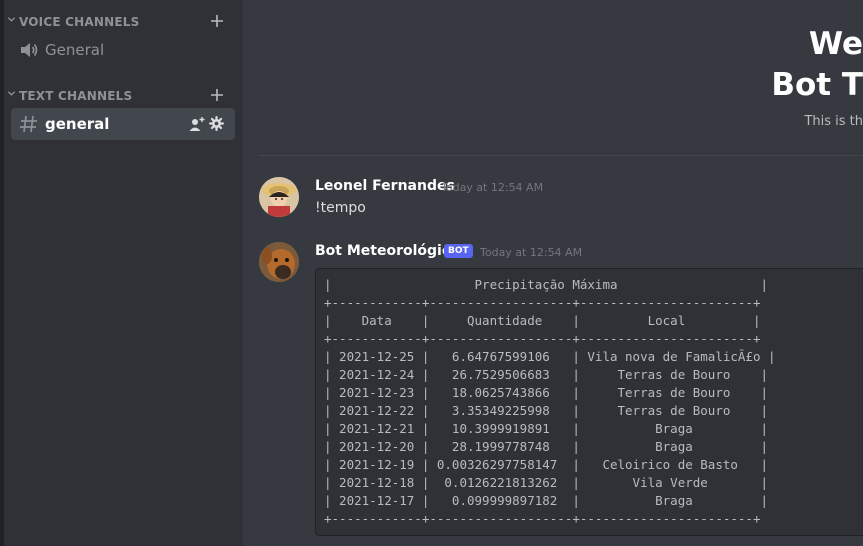  What do you see at coordinates (833, 121) in the screenshot?
I see `welcome-subtitle: This is th` at bounding box center [833, 121].